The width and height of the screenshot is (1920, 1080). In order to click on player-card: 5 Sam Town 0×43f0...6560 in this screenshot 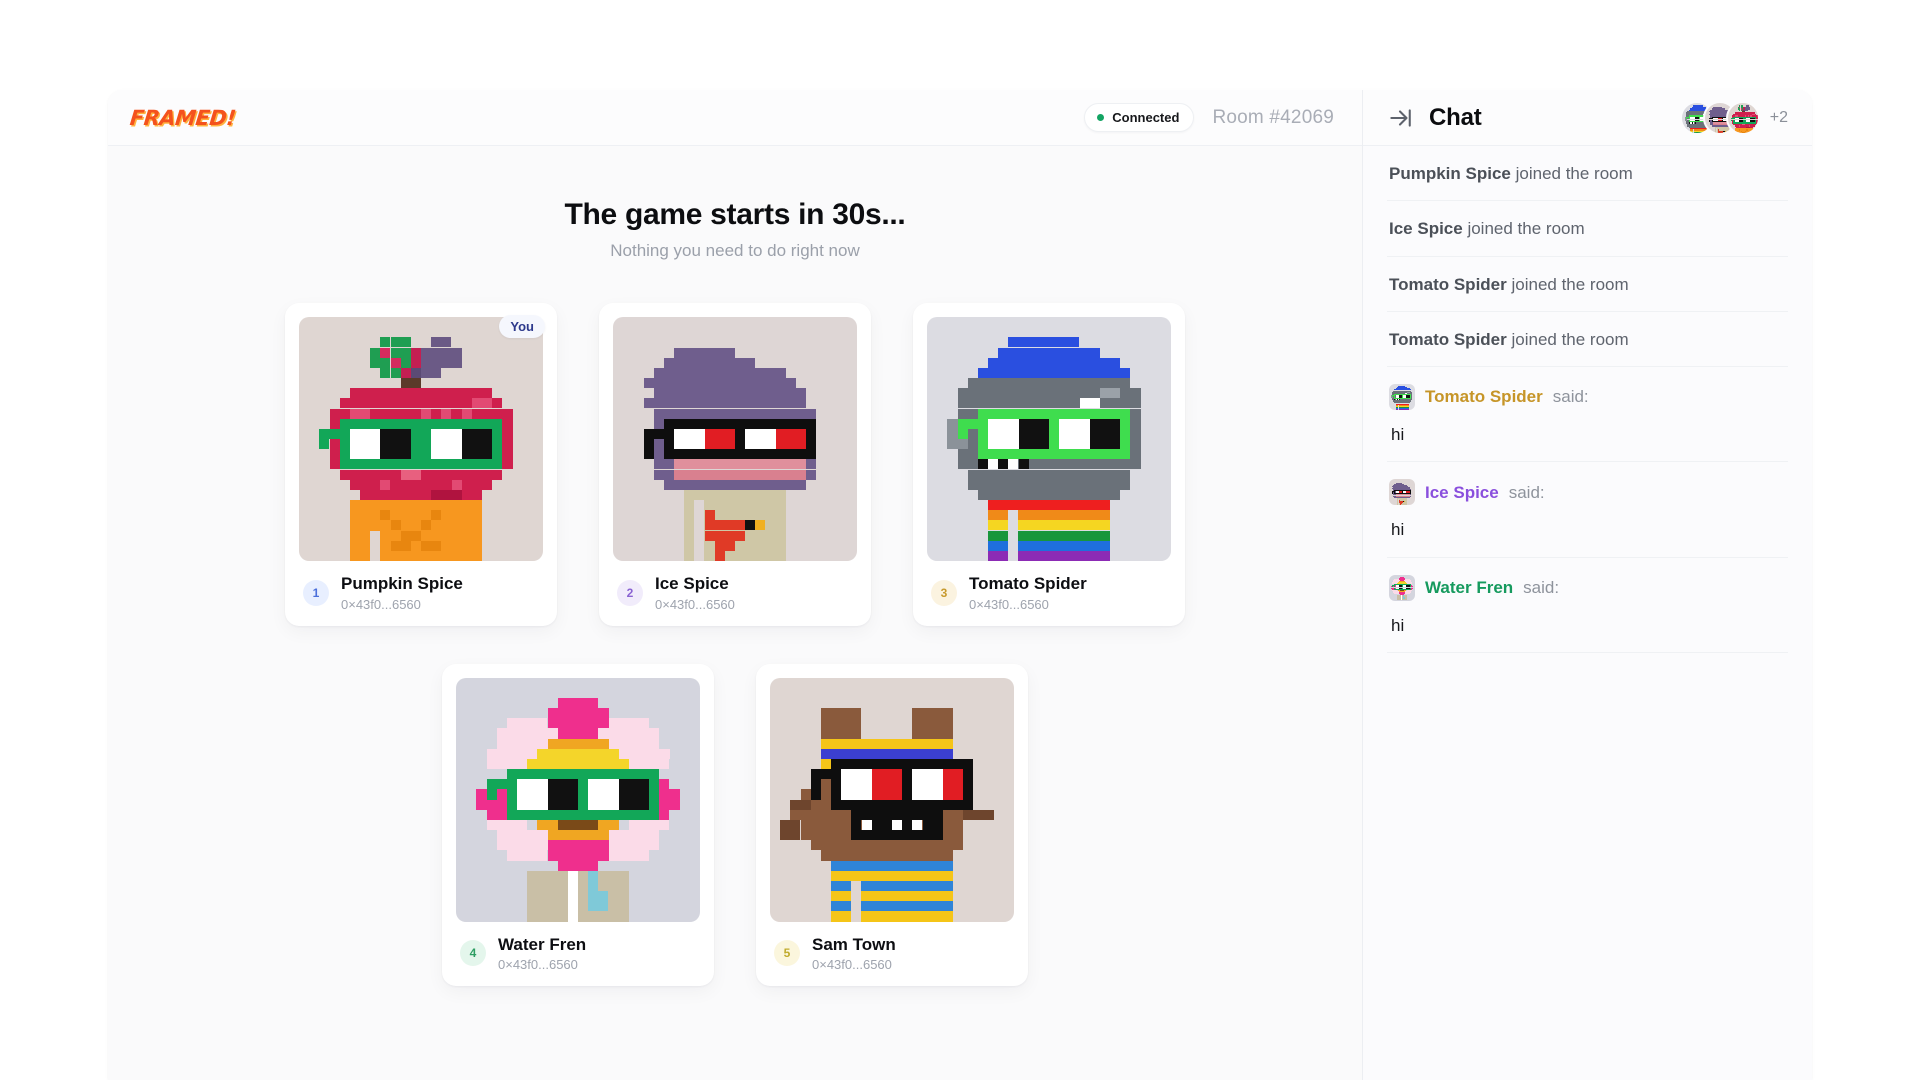, I will do `click(892, 825)`.